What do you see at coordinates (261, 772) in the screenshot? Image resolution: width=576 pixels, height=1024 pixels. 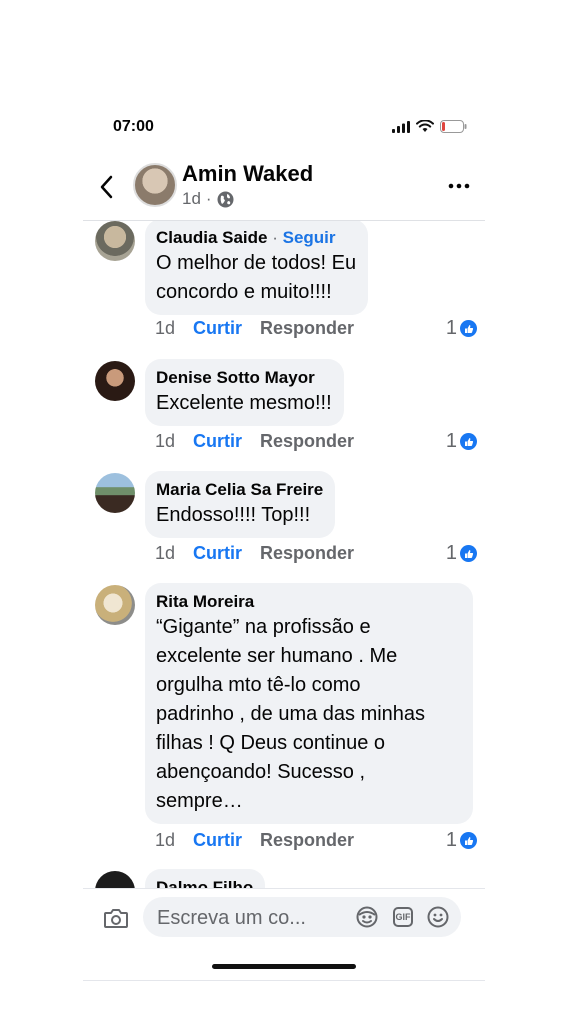 I see `comment-line: abençoando! Sucesso ,` at bounding box center [261, 772].